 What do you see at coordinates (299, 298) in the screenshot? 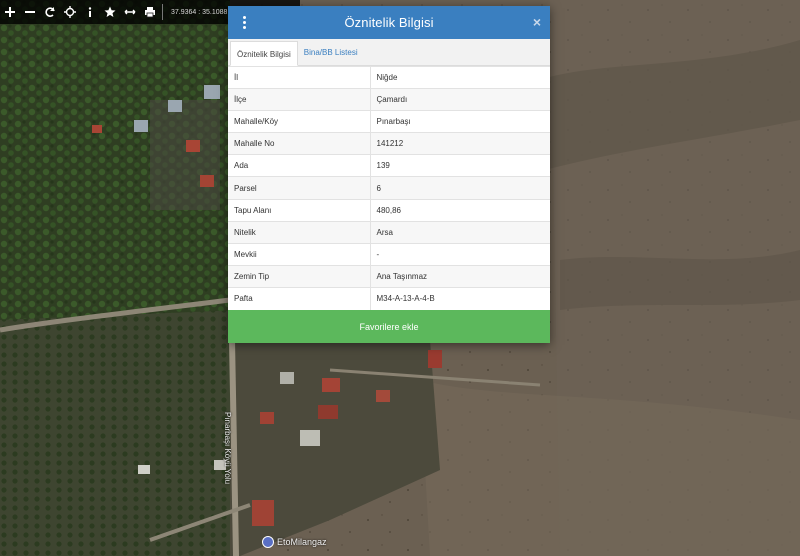
I see `row-key: Pafta` at bounding box center [299, 298].